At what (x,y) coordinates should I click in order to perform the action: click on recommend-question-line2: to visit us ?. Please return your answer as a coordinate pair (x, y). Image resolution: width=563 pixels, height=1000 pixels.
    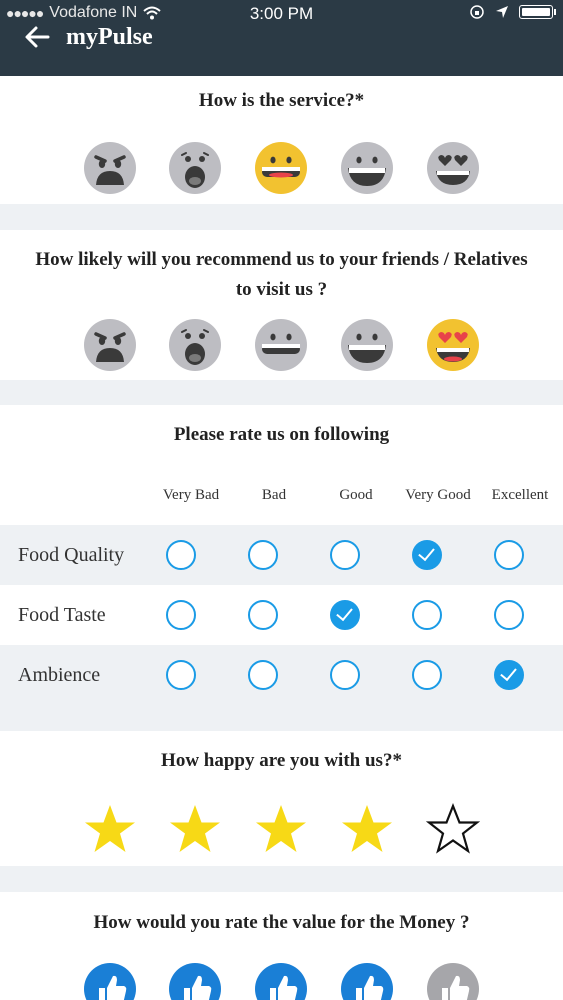
    Looking at the image, I should click on (281, 289).